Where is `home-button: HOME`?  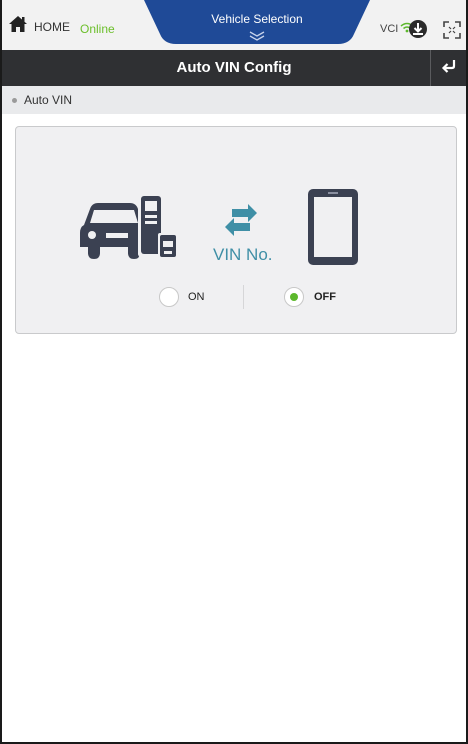 home-button: HOME is located at coordinates (39, 26).